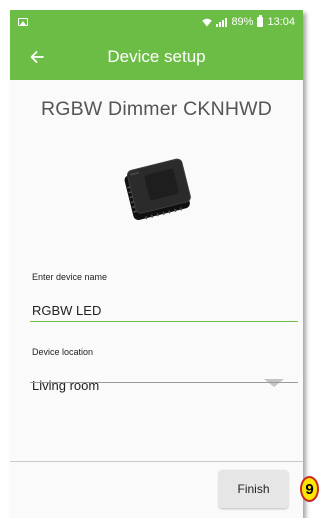 The width and height of the screenshot is (320, 518). What do you see at coordinates (164, 382) in the screenshot?
I see `device-location-underline` at bounding box center [164, 382].